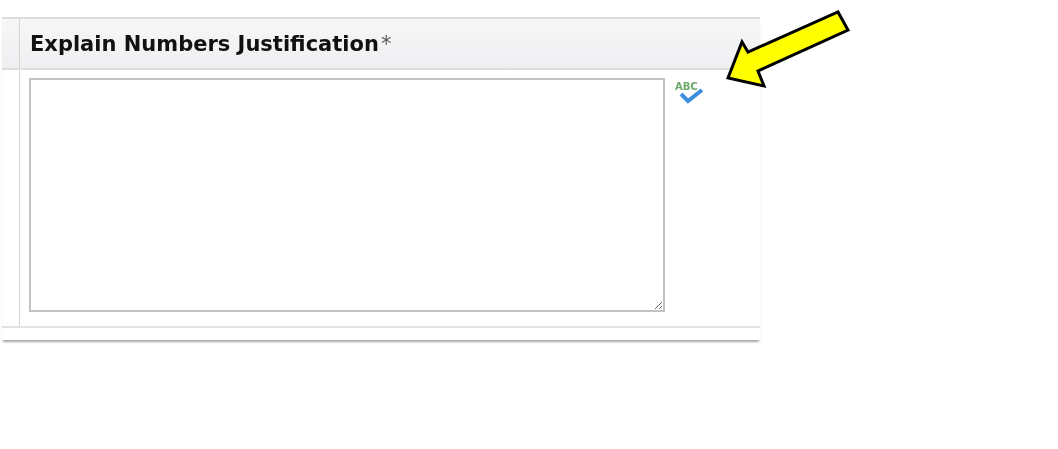  Describe the element at coordinates (204, 43) in the screenshot. I see `field-label: Explain Numbers Justification` at that location.